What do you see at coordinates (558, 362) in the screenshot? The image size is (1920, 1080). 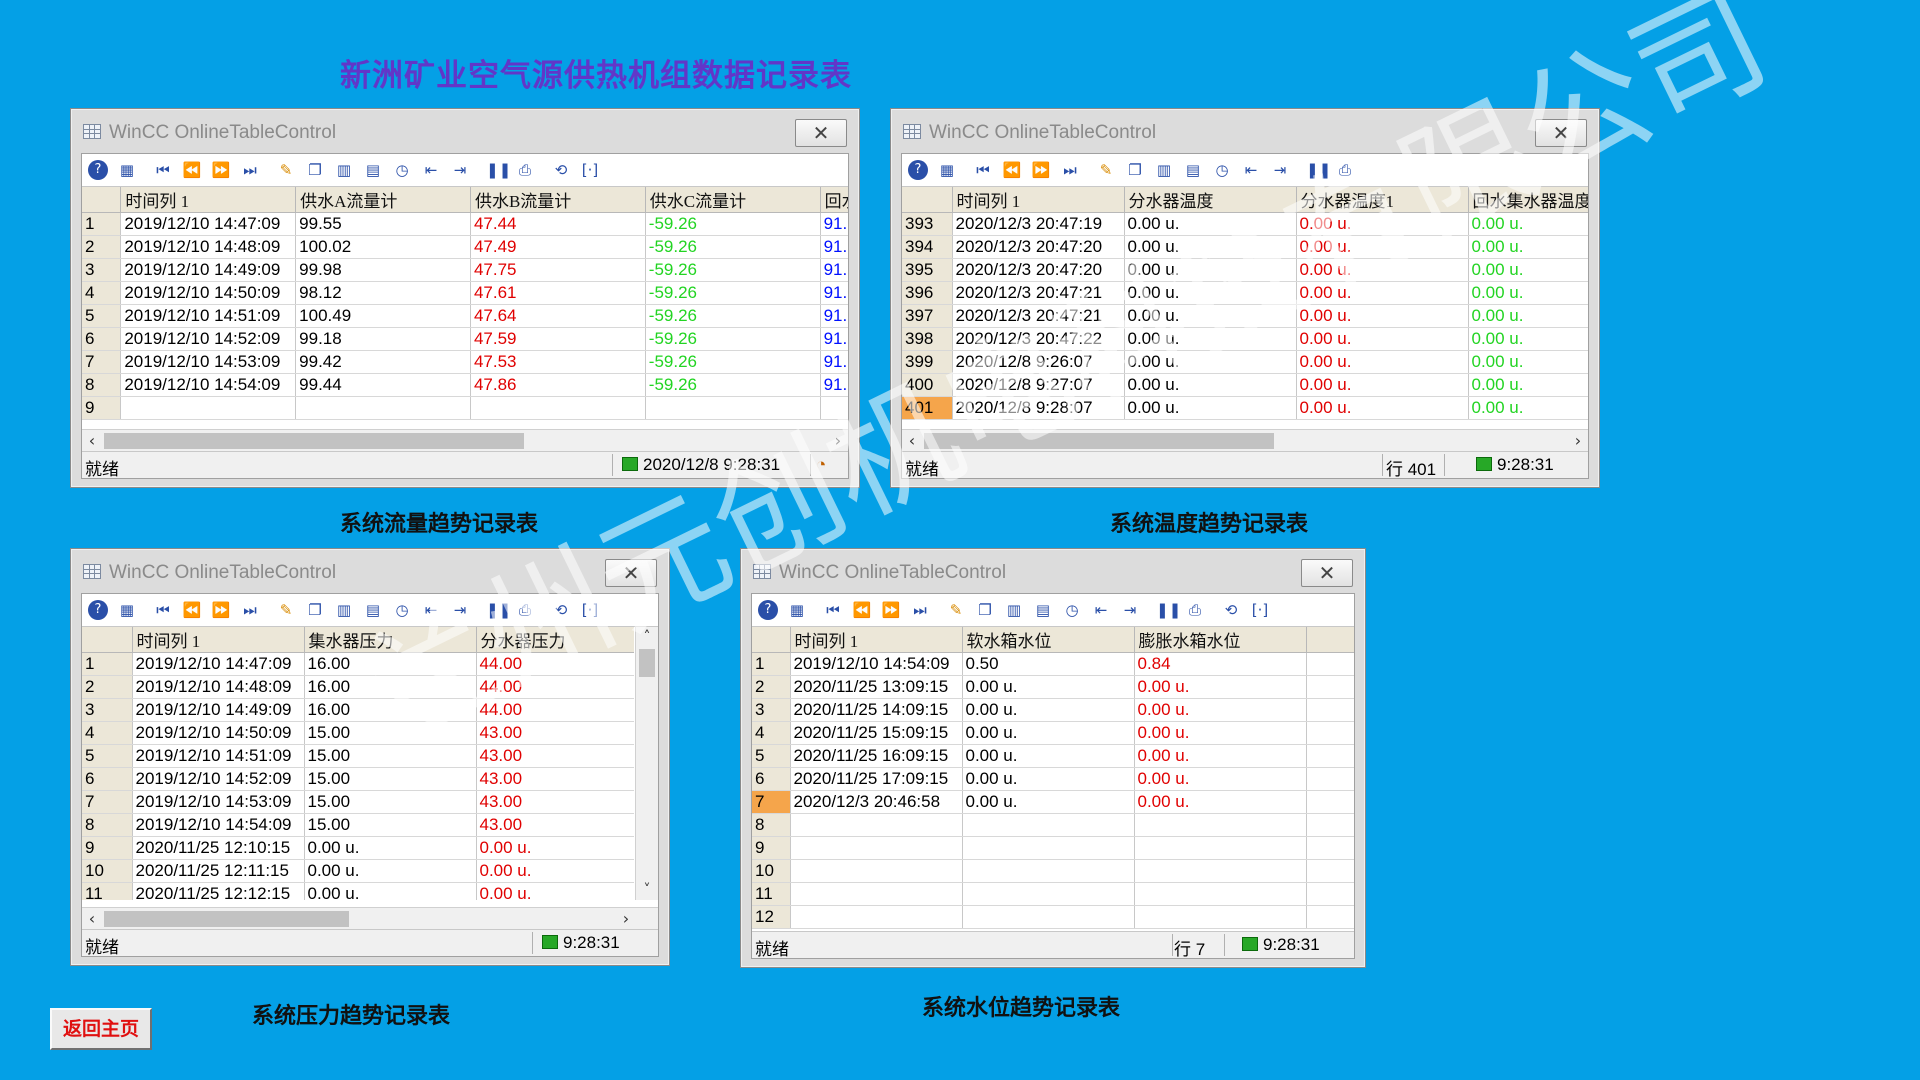 I see `table-cell: 47.53` at bounding box center [558, 362].